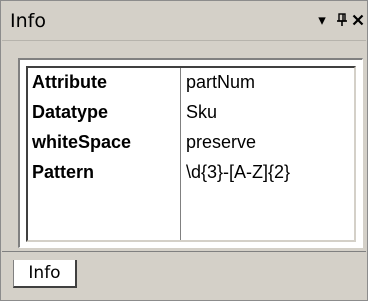 The image size is (368, 301). I want to click on tab-label: Info, so click(44, 273).